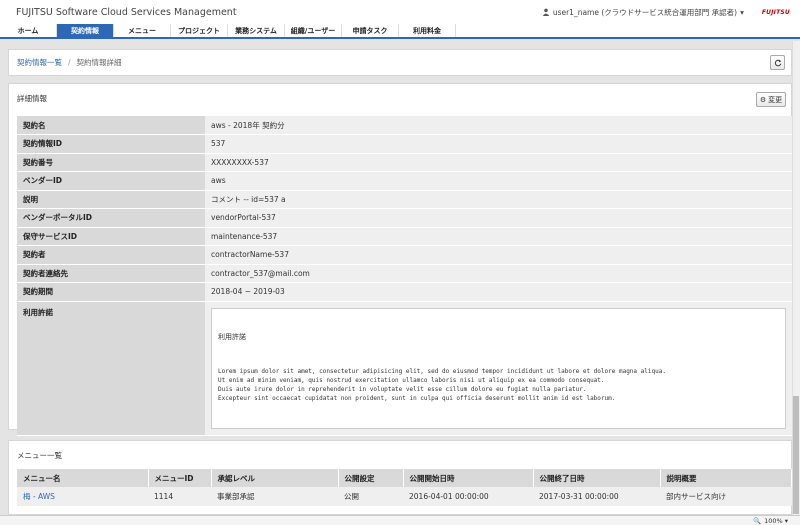 Image resolution: width=800 pixels, height=525 pixels. I want to click on user-name: user1_name (クラウドサービス統合運用部門 承認者), so click(645, 12).